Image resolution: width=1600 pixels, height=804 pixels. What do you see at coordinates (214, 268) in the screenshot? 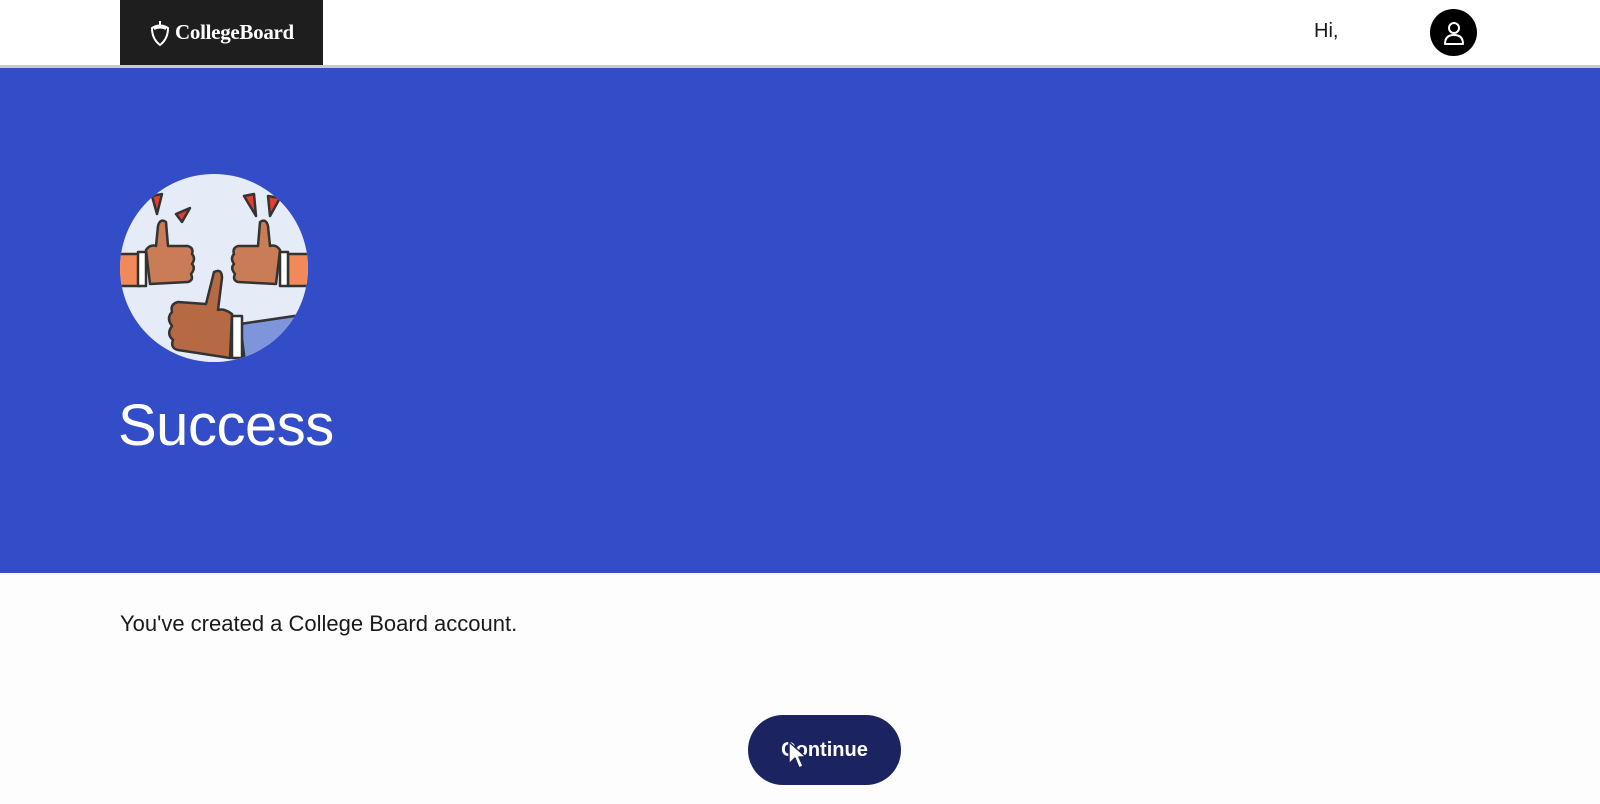
I see `thumbs-up-illustration` at bounding box center [214, 268].